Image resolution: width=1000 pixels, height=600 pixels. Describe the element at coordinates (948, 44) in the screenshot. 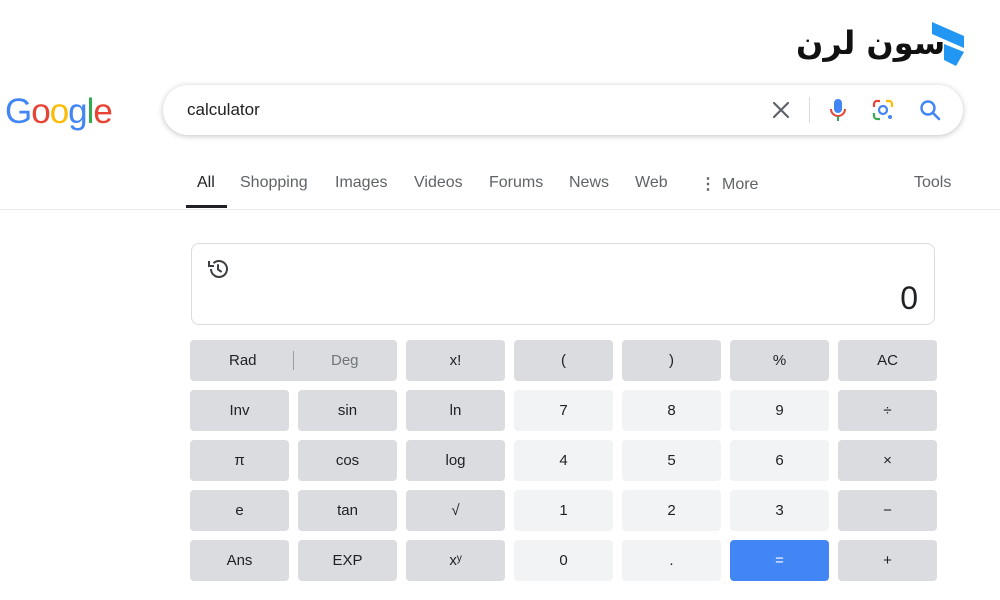

I see `watermark-mark-icon` at that location.